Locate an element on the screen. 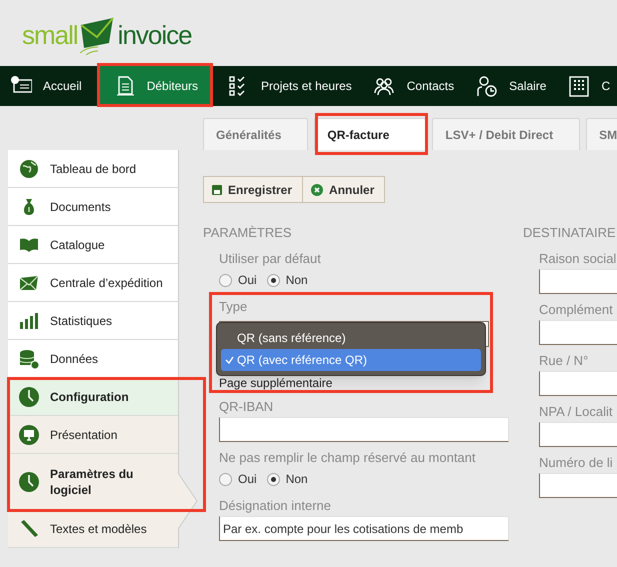 The width and height of the screenshot is (617, 567). tab: SM is located at coordinates (601, 134).